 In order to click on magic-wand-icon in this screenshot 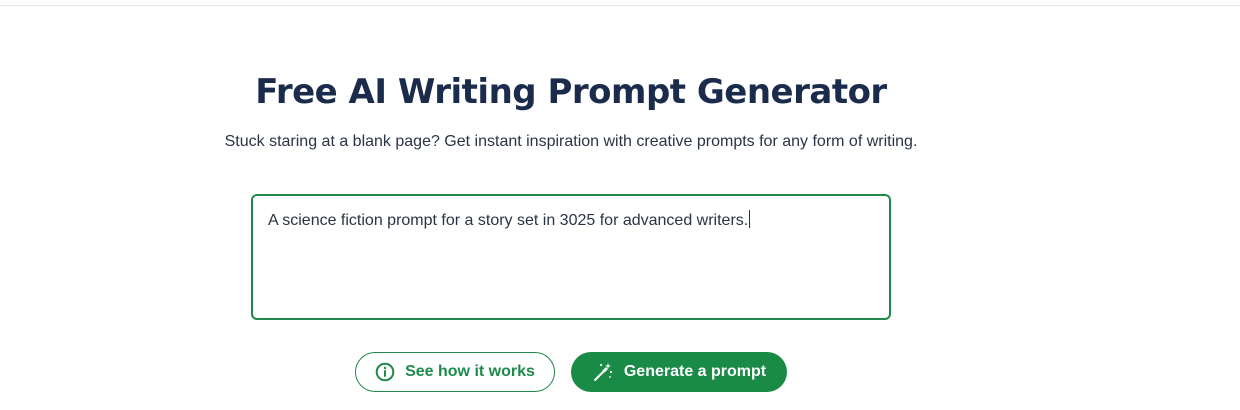, I will do `click(603, 372)`.